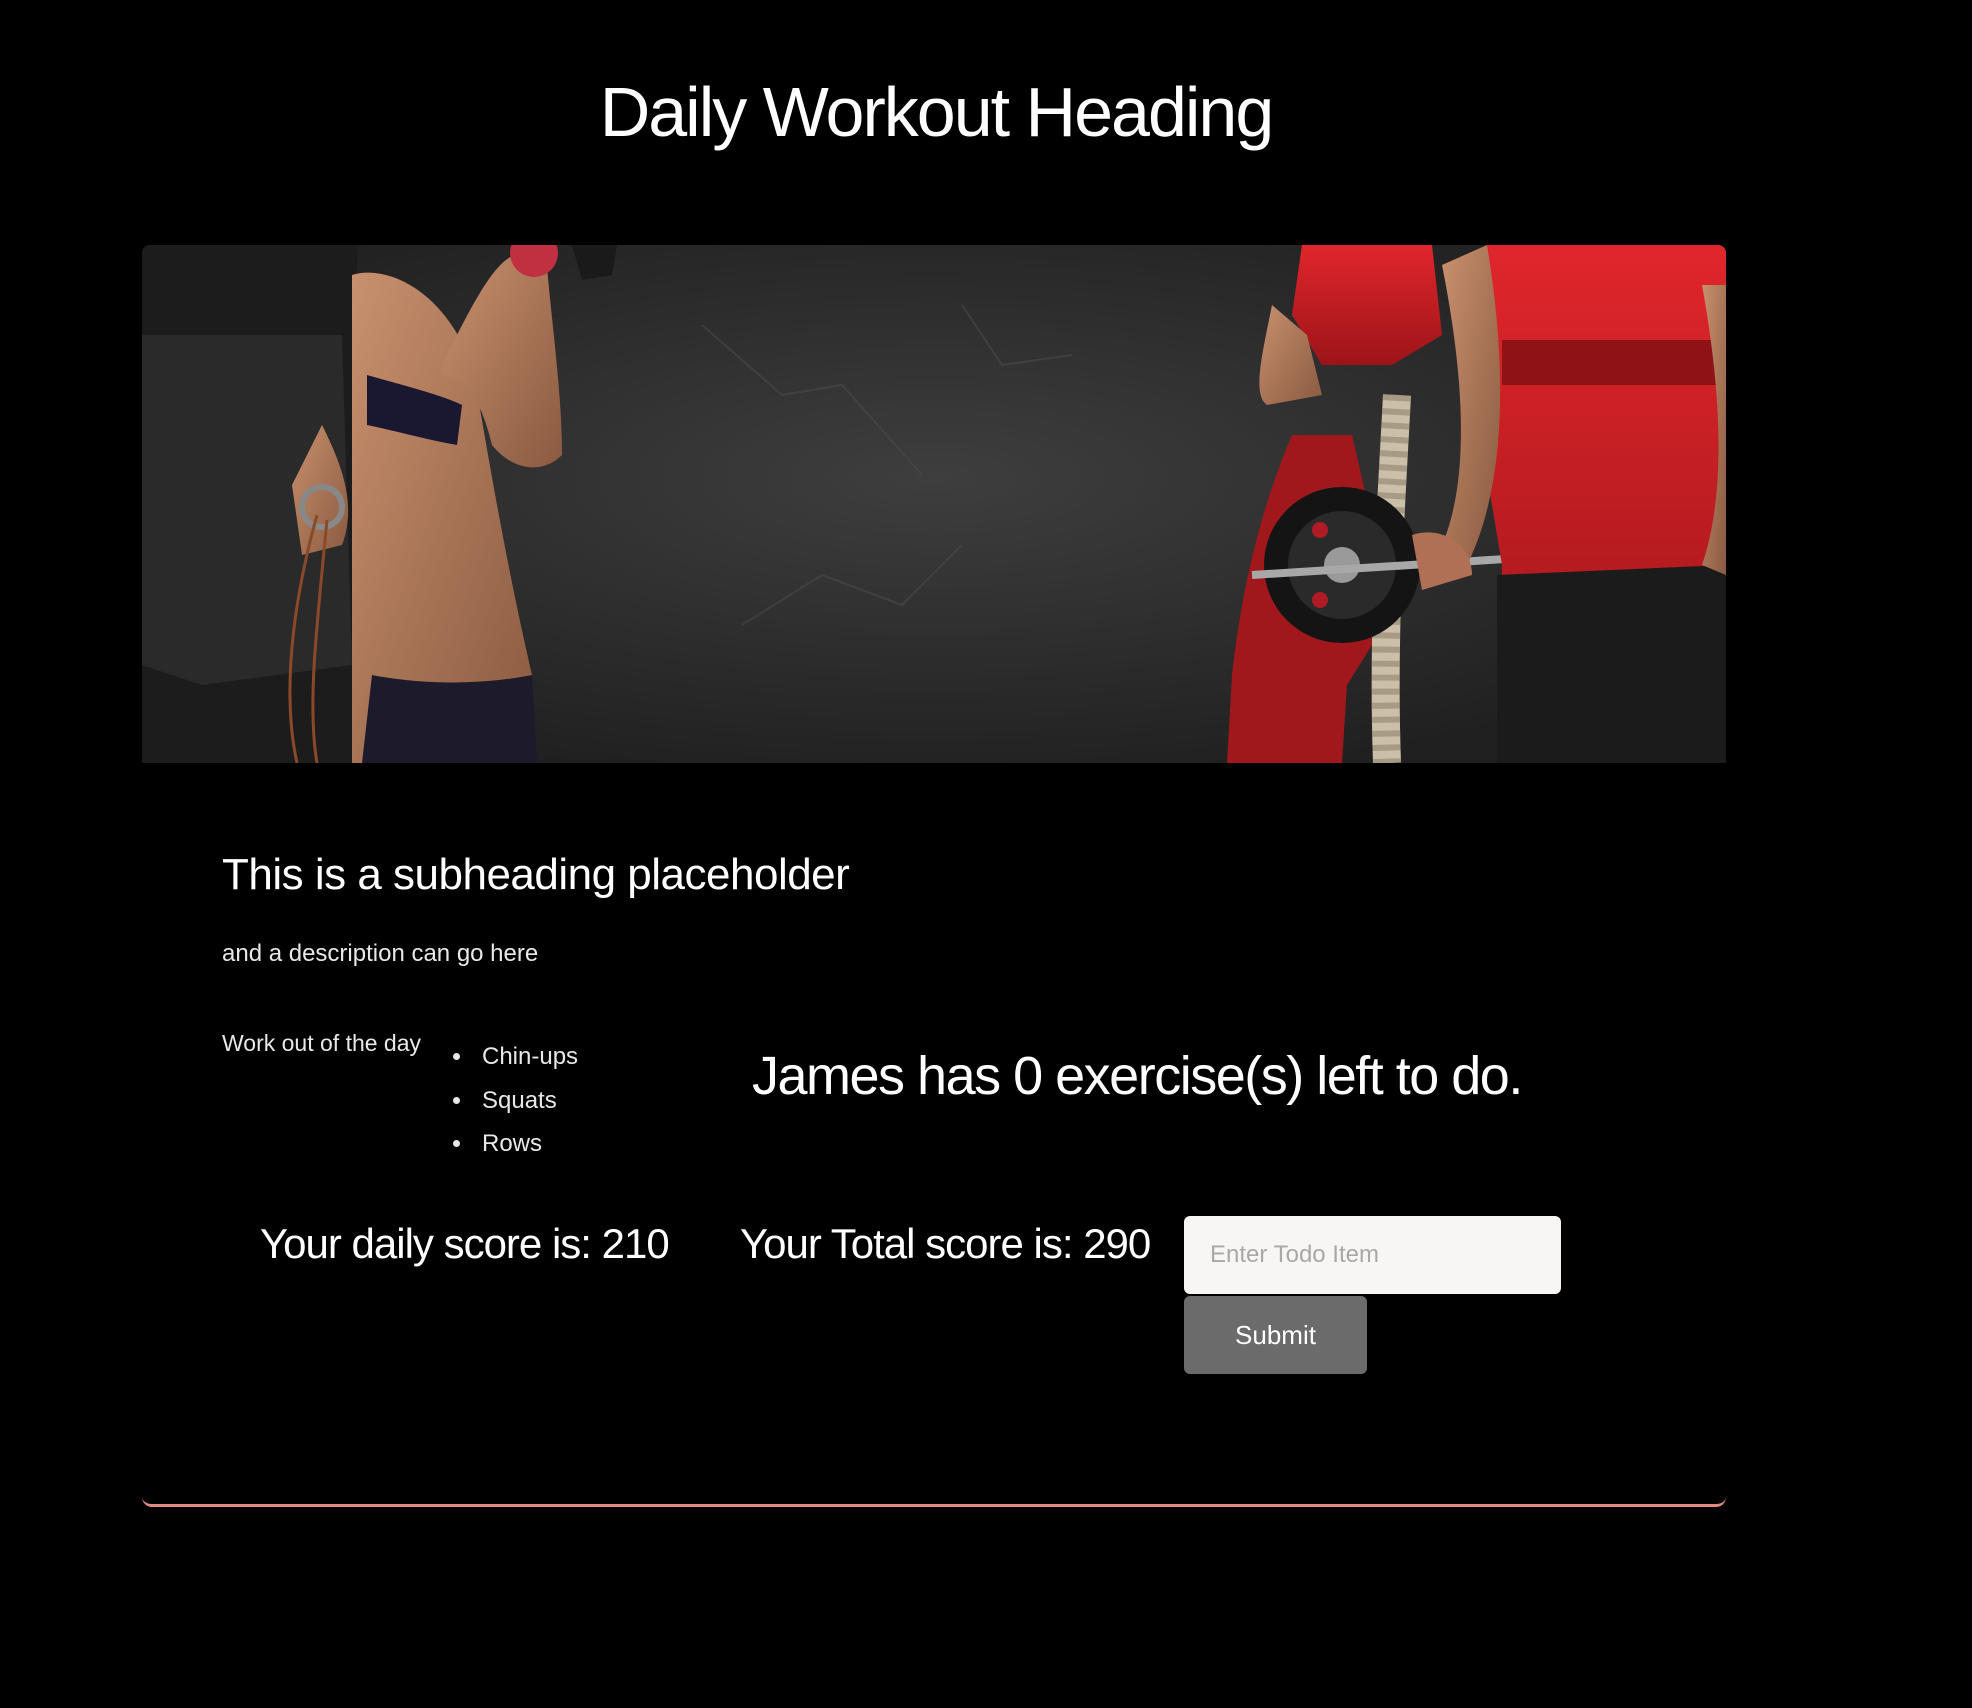  I want to click on exercise-list: Chin-ups Squats Rows, so click(505, 1100).